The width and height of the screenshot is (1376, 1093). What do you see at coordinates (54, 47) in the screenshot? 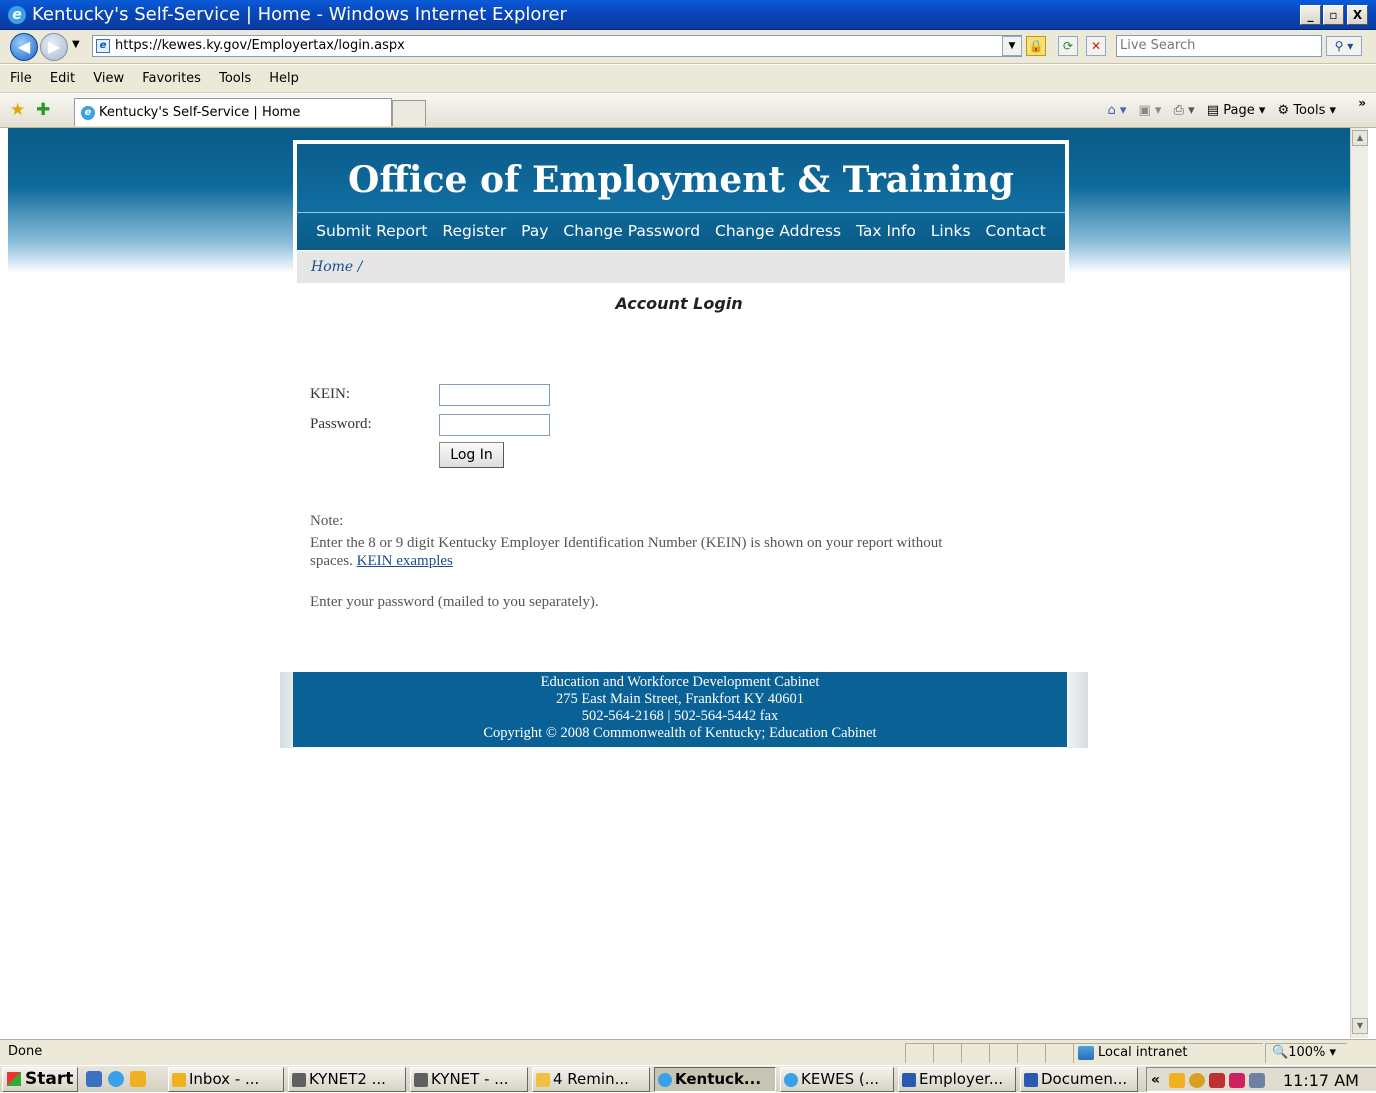
I see `forward-icon: ▶` at bounding box center [54, 47].